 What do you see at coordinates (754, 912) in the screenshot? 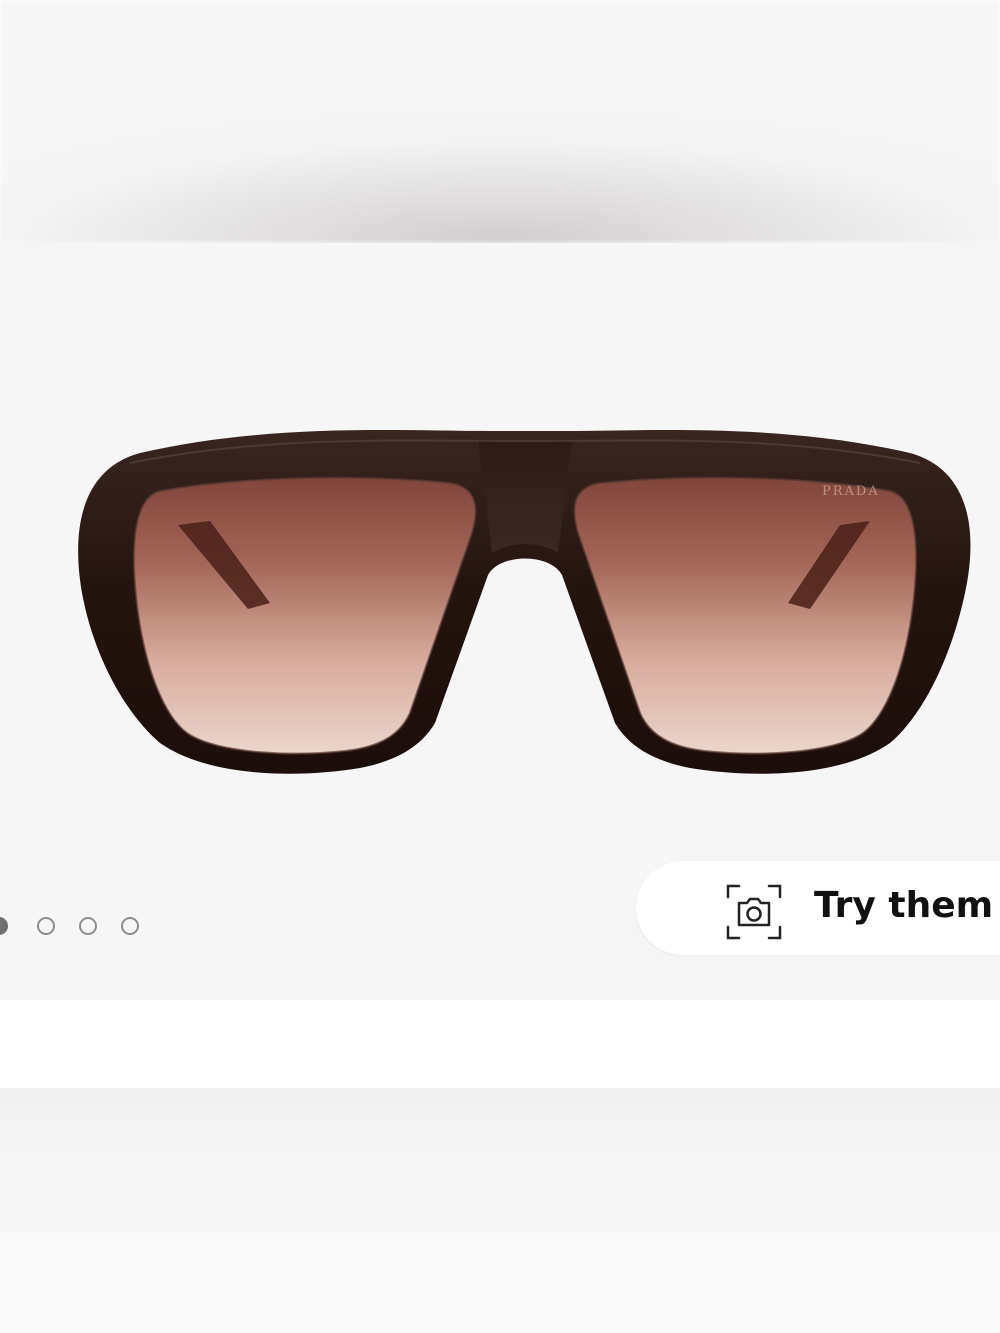
I see `camera-scan-icon` at bounding box center [754, 912].